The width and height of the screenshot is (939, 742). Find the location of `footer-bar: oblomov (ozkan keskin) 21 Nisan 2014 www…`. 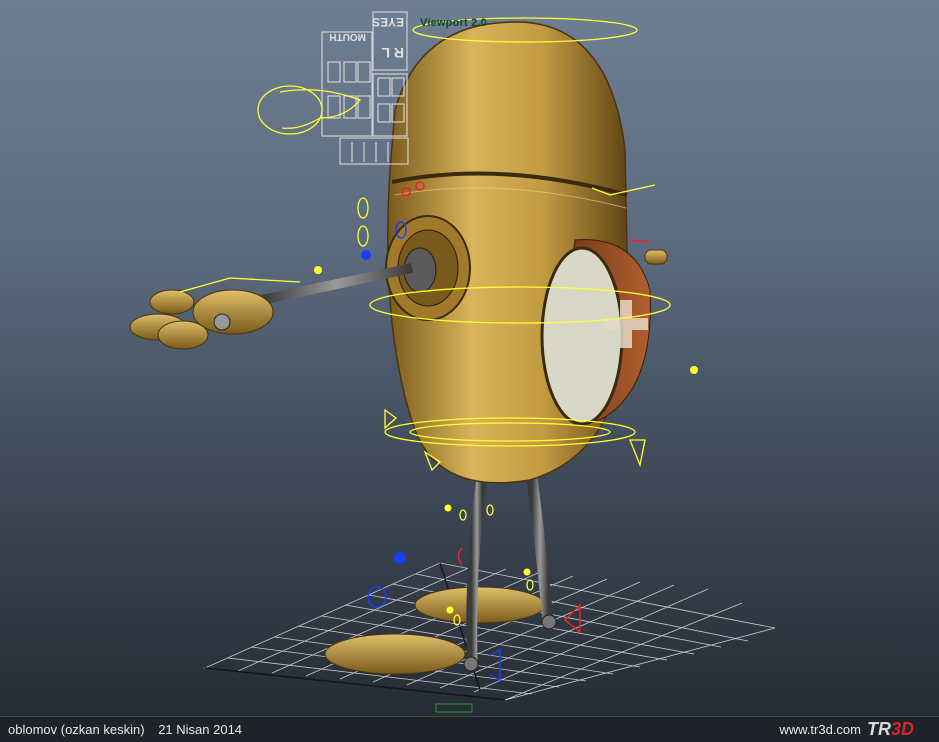

footer-bar: oblomov (ozkan keskin) 21 Nisan 2014 www… is located at coordinates (469, 729).